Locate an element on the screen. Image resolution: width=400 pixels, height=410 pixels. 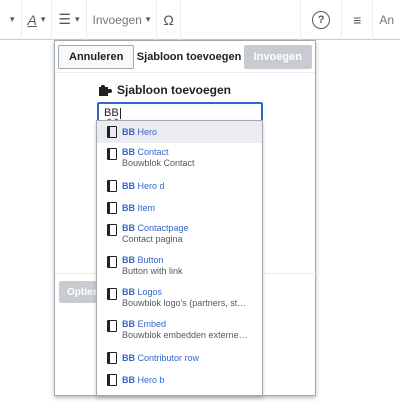
cancel-button: Annuleren is located at coordinates (96, 56).